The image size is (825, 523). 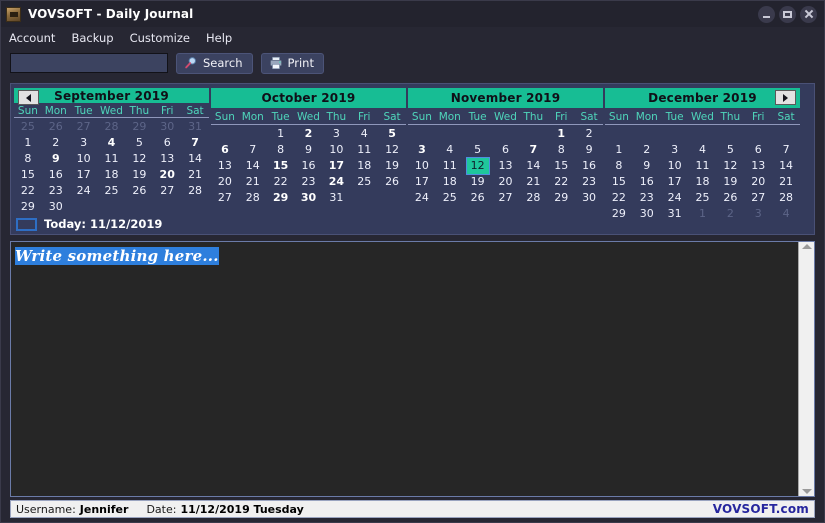 What do you see at coordinates (806, 491) in the screenshot?
I see `chevron-down-icon` at bounding box center [806, 491].